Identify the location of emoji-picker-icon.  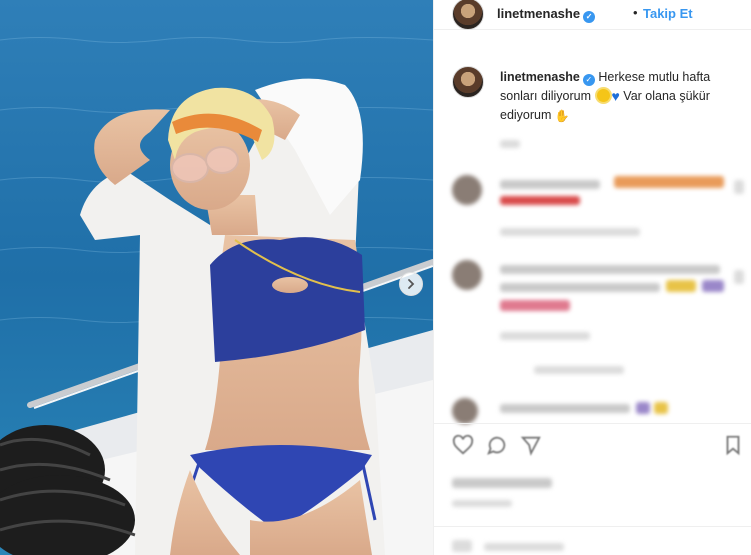
(462, 546).